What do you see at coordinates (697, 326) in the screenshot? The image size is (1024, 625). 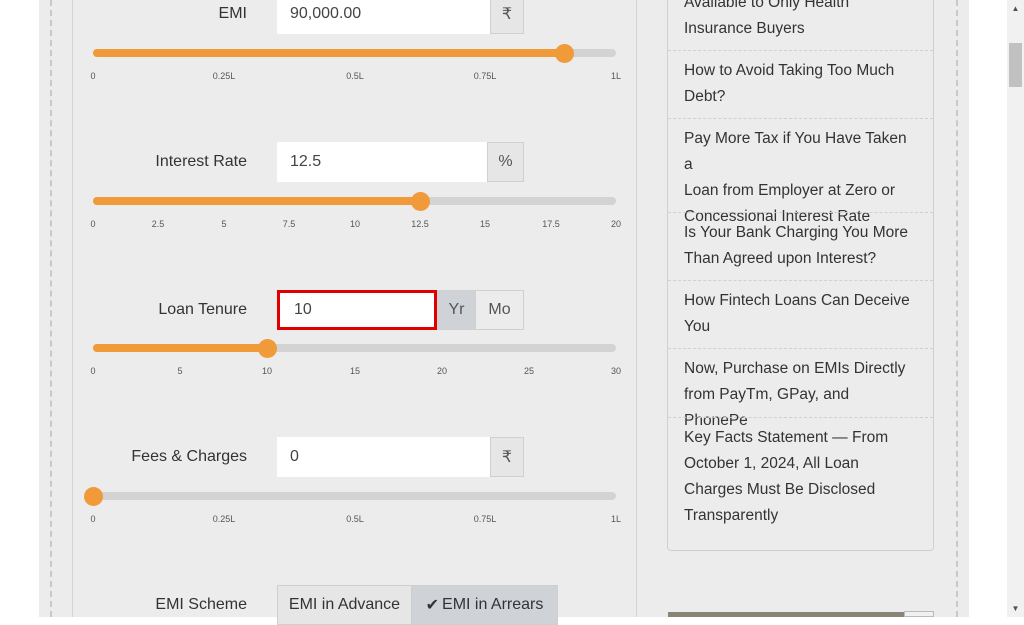 I see `sidebar-article-line: You` at bounding box center [697, 326].